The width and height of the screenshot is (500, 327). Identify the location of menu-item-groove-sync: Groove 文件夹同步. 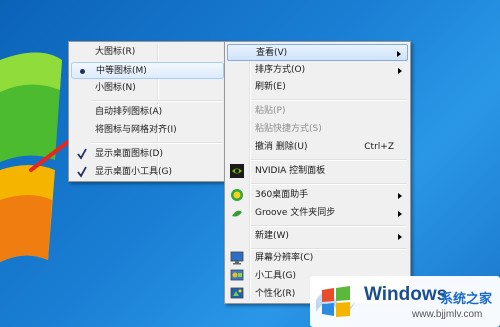
(317, 213).